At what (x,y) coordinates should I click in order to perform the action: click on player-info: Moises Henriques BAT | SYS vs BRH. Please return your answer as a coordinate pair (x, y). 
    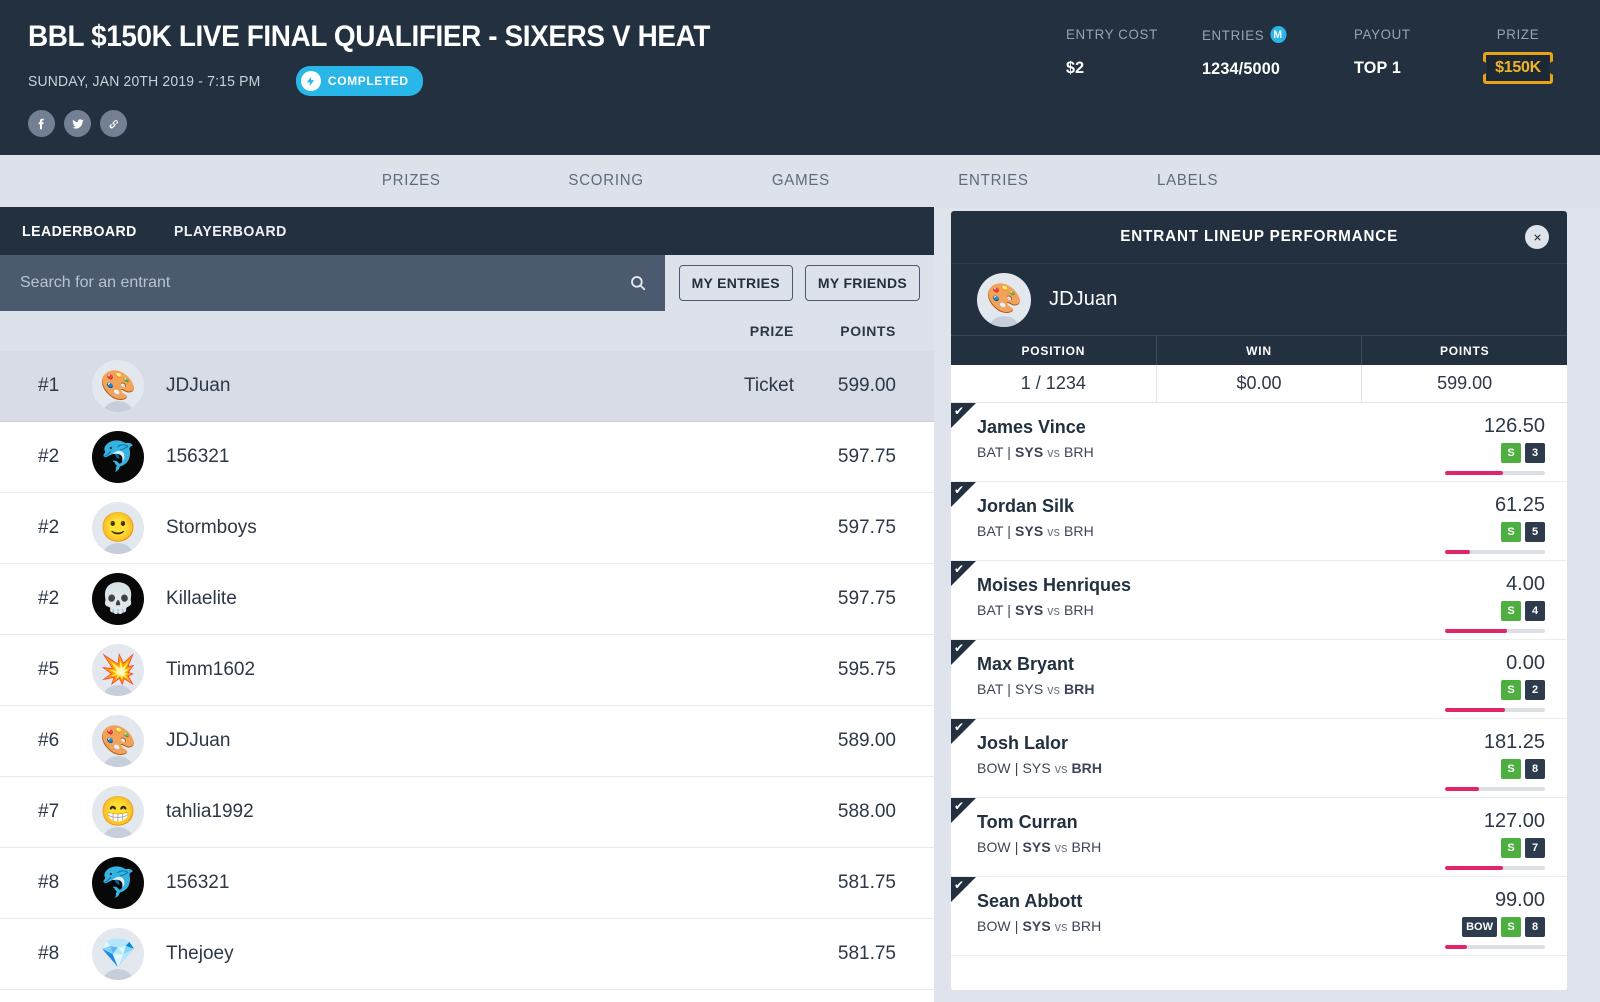
    Looking at the image, I should click on (1052, 606).